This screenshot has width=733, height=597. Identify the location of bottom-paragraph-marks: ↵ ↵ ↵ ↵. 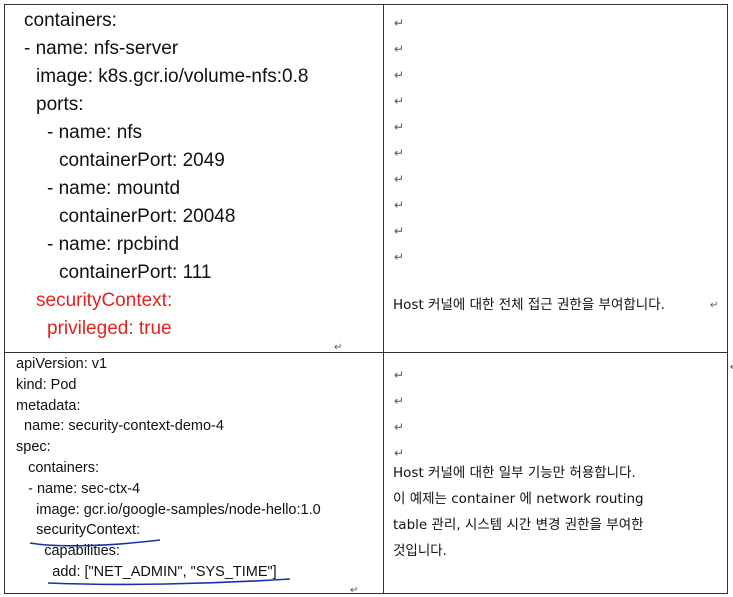
(399, 414).